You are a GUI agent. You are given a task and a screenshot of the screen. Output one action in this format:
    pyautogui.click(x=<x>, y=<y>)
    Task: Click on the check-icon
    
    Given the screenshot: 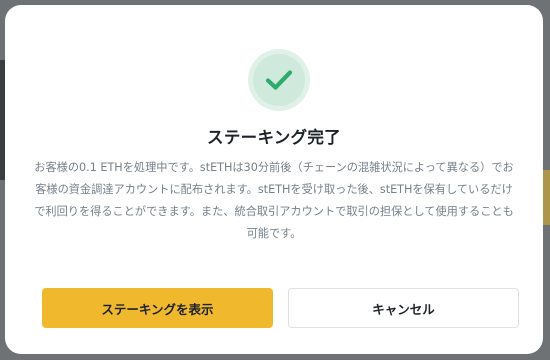 What is the action you would take?
    pyautogui.click(x=279, y=80)
    